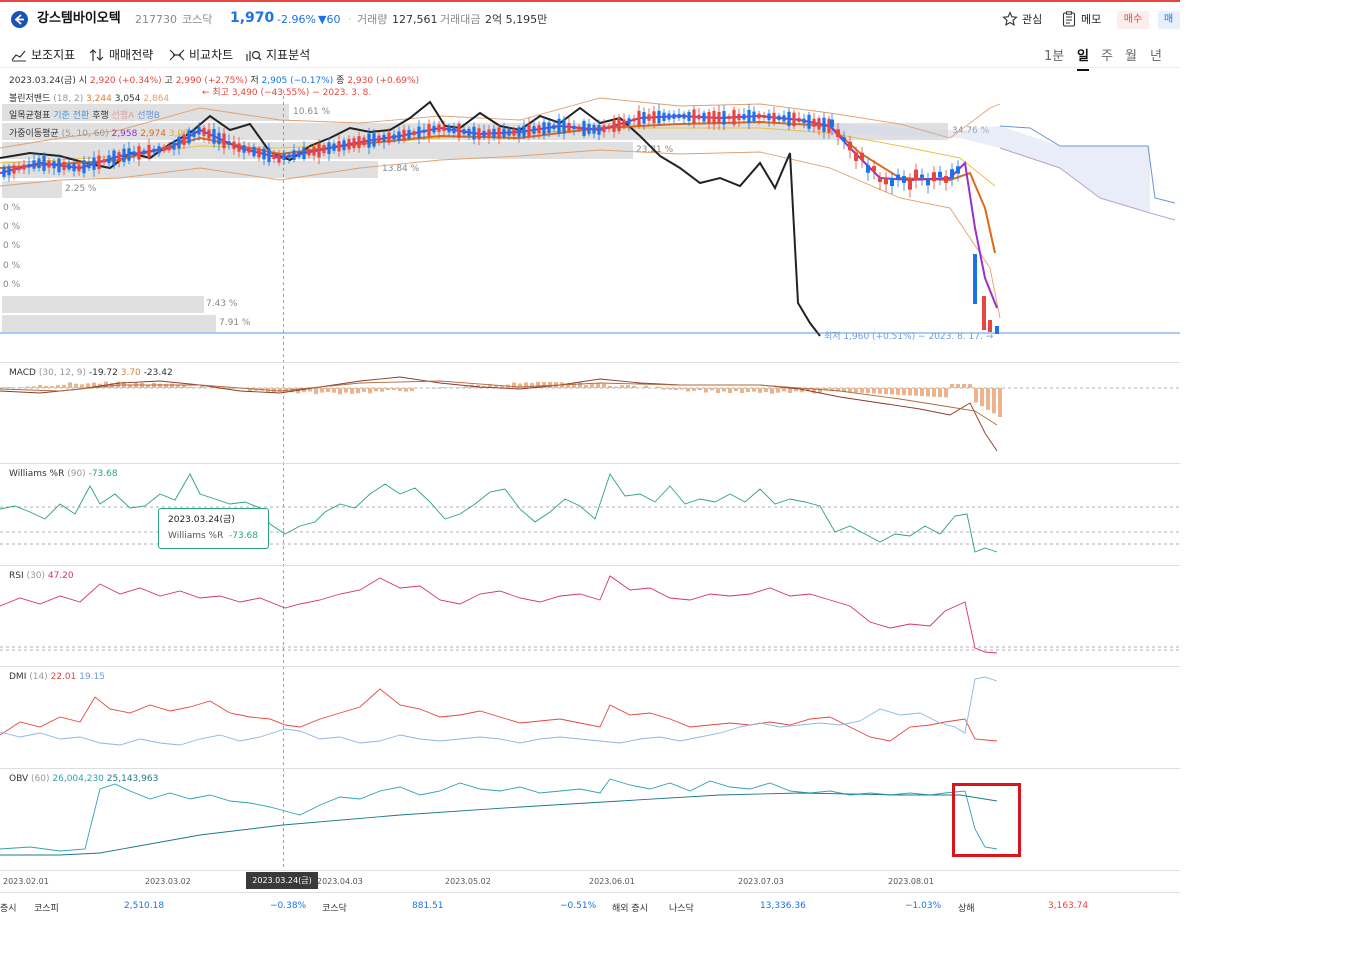  I want to click on period-year: 년, so click(1156, 54).